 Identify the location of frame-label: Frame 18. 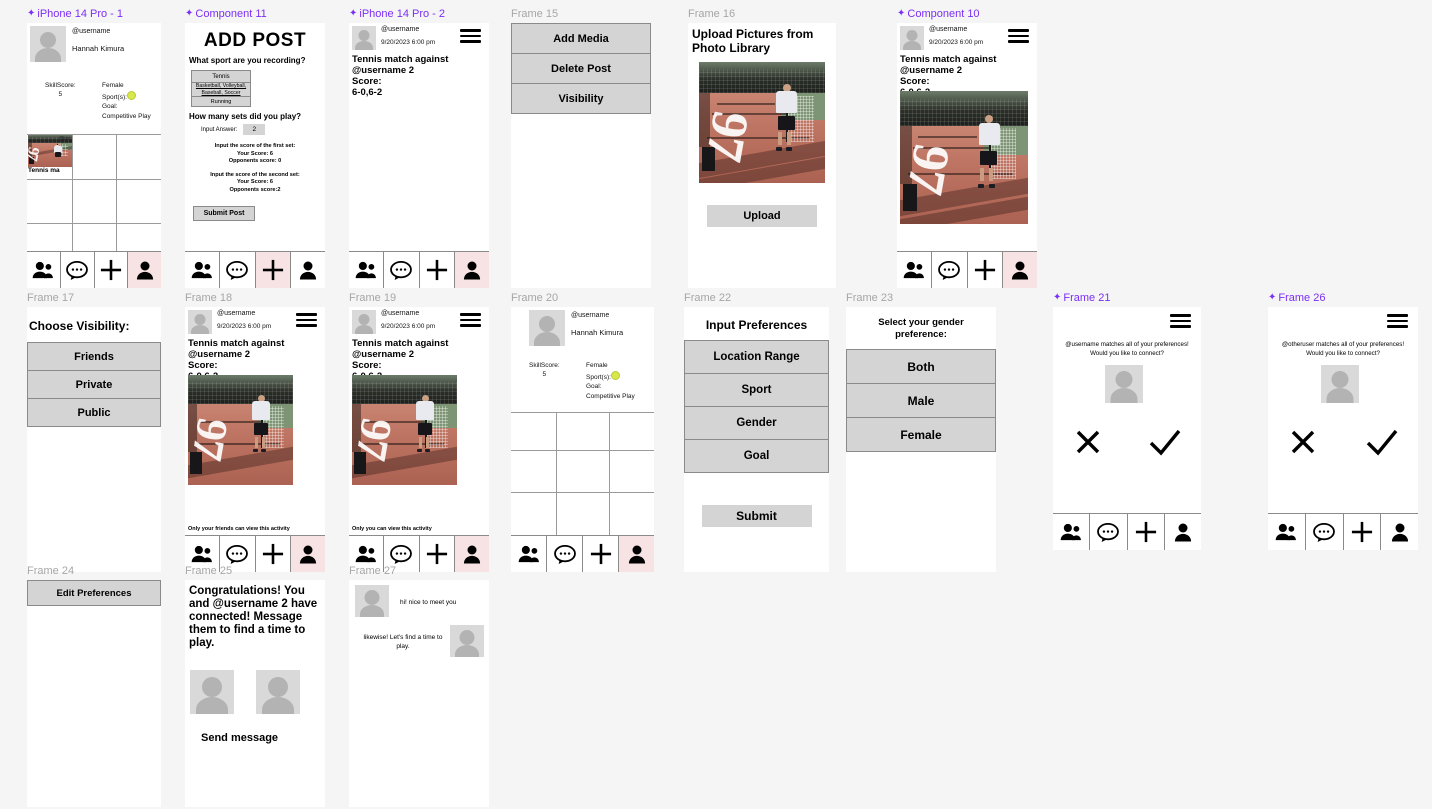
(255, 298).